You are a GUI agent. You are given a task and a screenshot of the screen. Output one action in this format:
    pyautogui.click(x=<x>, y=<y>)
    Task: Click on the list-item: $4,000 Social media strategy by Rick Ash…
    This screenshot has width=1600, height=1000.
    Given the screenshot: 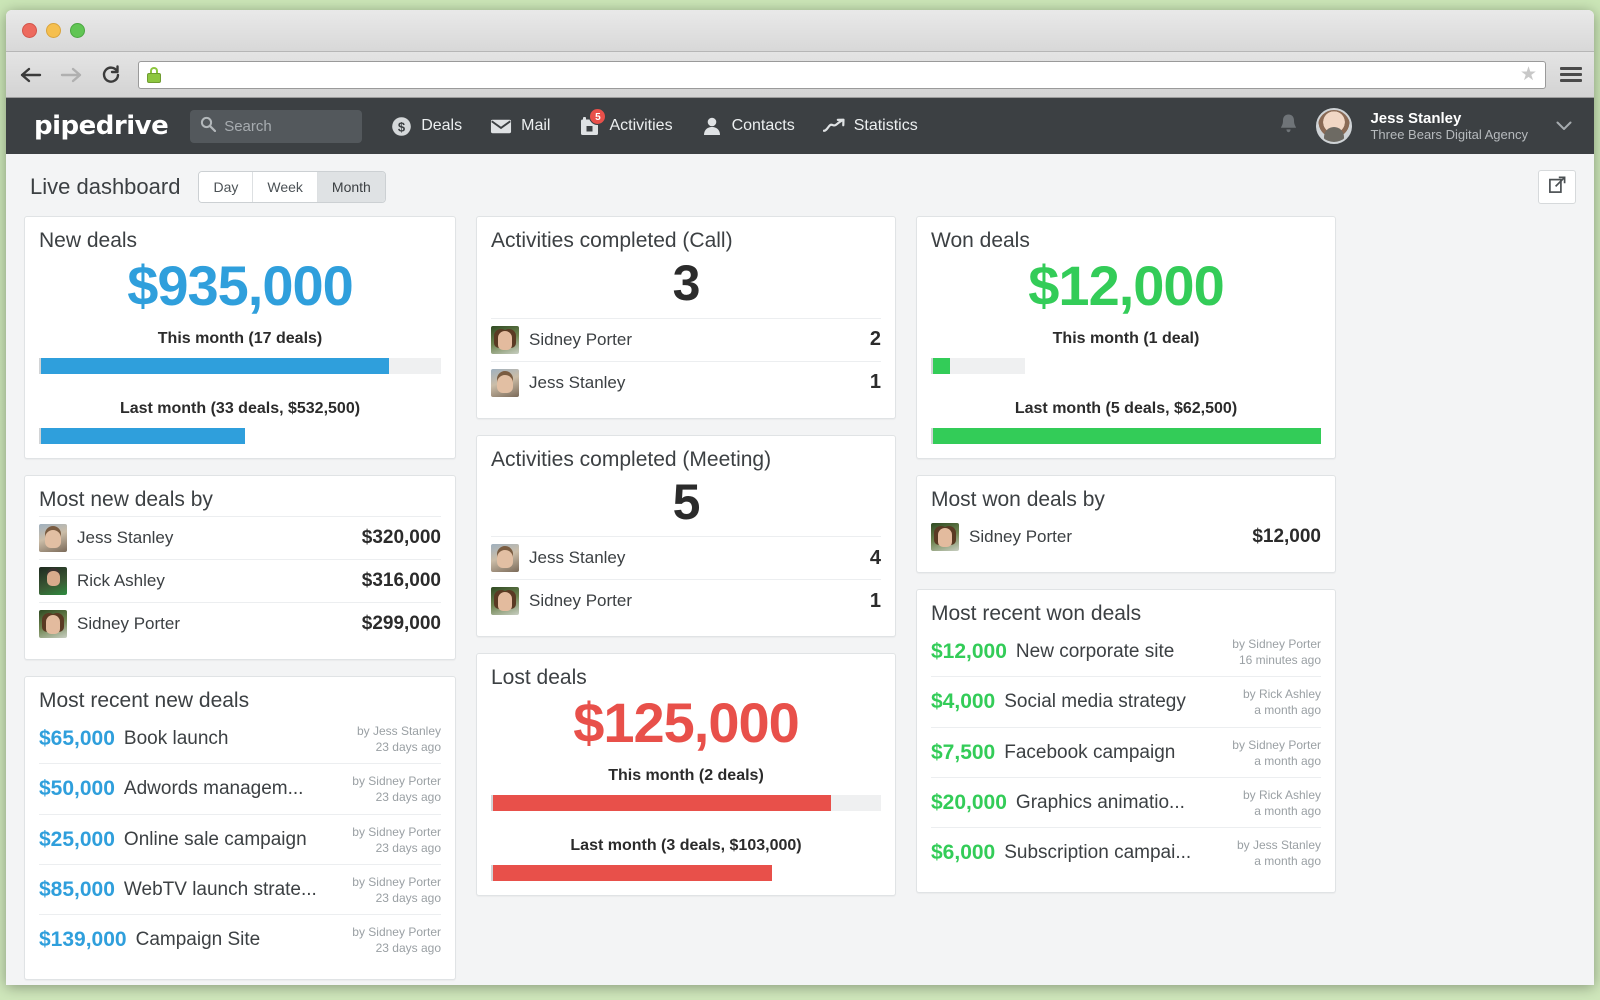 What is the action you would take?
    pyautogui.click(x=1126, y=701)
    